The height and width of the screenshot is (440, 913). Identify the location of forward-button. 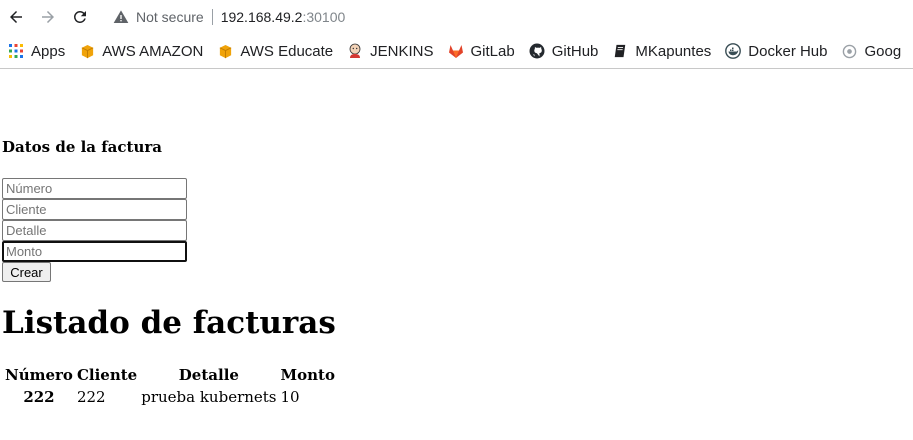
(48, 17).